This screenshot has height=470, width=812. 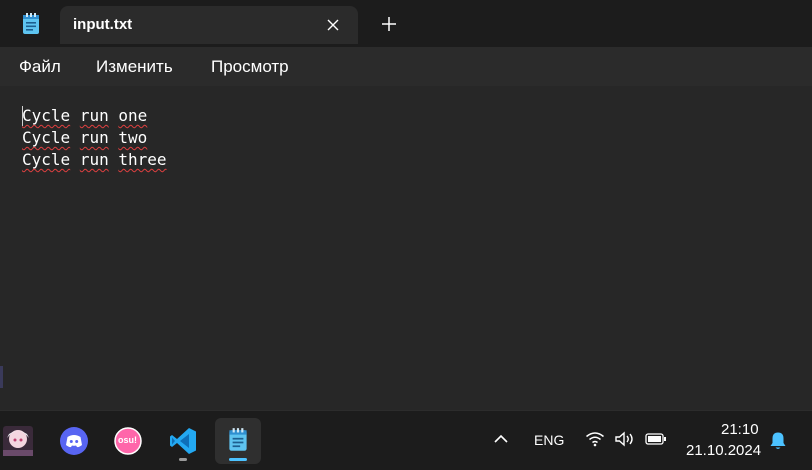 I want to click on taskbar: osu! ENG 21:10 21.10.2024, so click(x=406, y=440).